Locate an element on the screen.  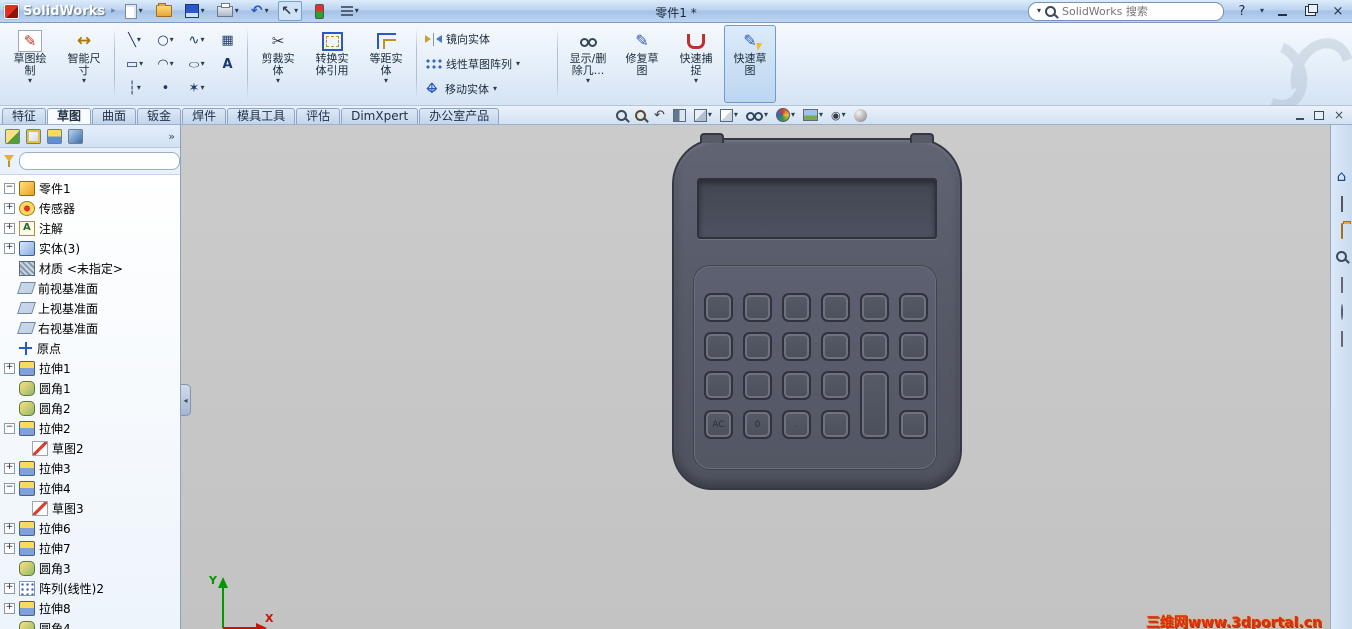
panel-tabs-overflow: » is located at coordinates (171, 136).